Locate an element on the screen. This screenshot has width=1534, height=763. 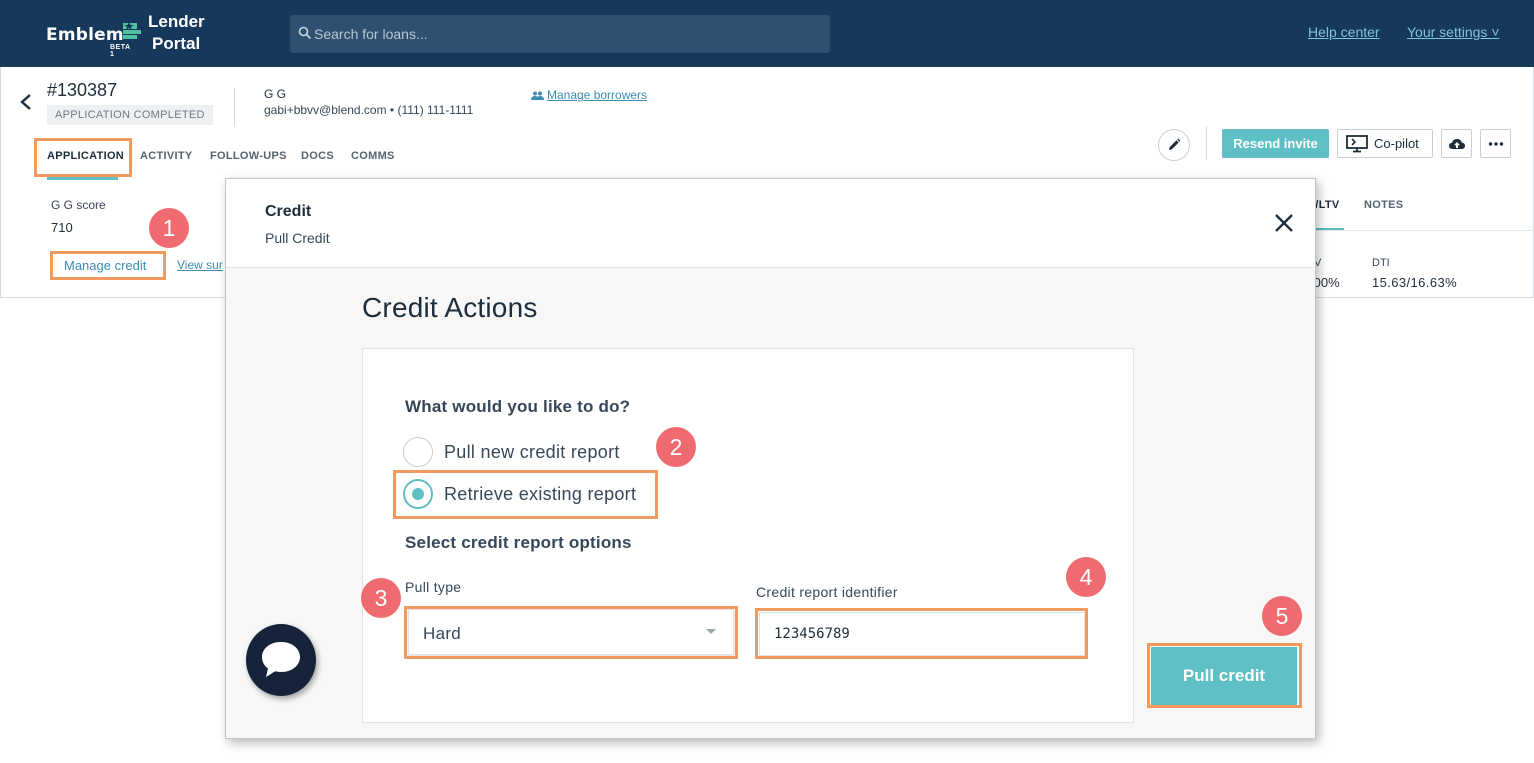
callout-2: 2 is located at coordinates (676, 447).